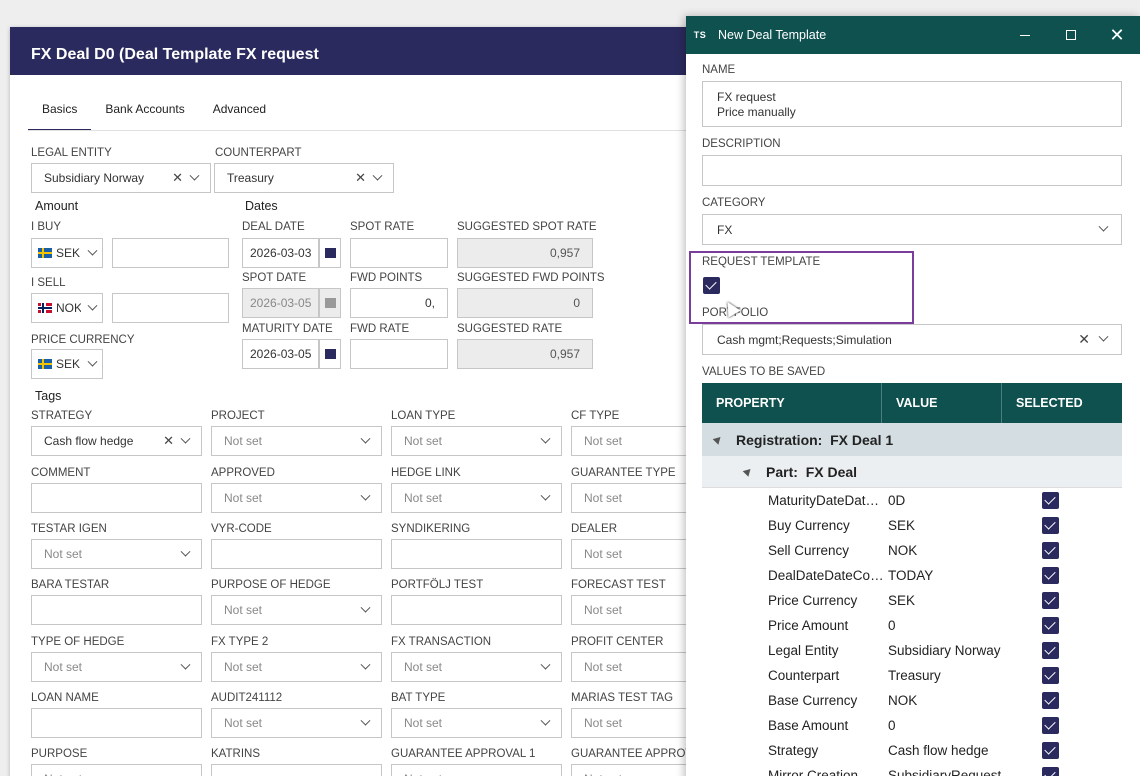  Describe the element at coordinates (45, 308) in the screenshot. I see `norway-flag-icon` at that location.